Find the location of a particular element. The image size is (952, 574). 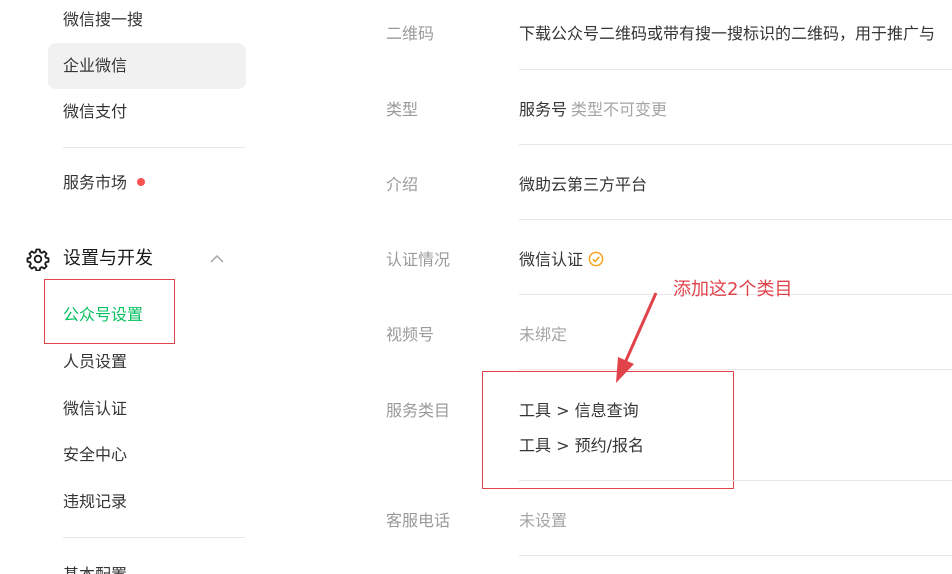

sidebar-item-service-market: 服务市场 is located at coordinates (147, 183).